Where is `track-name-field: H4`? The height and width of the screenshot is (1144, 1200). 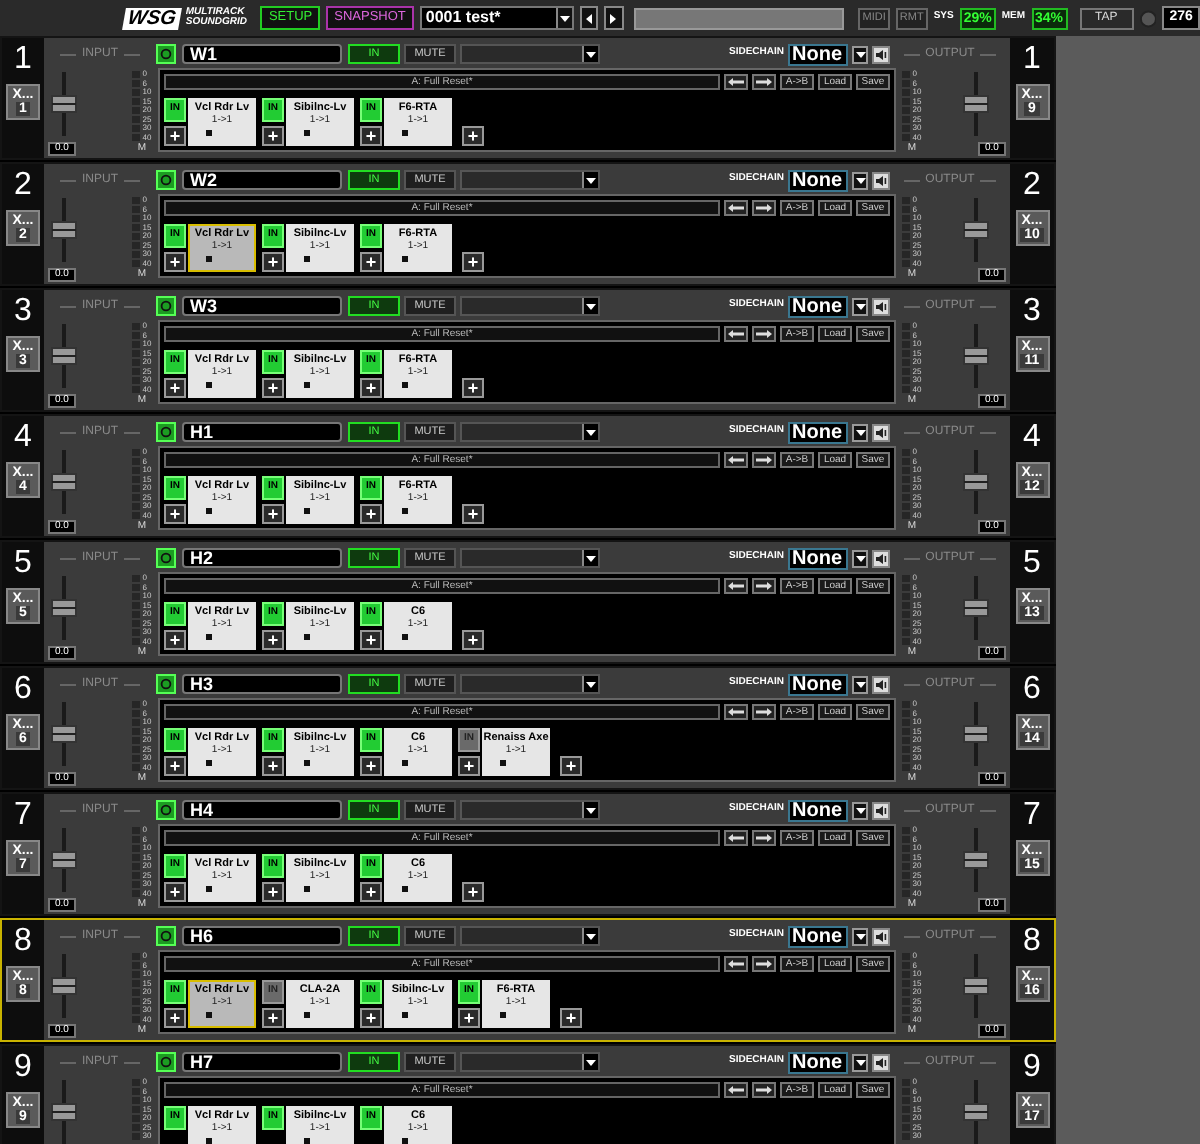 track-name-field: H4 is located at coordinates (262, 810).